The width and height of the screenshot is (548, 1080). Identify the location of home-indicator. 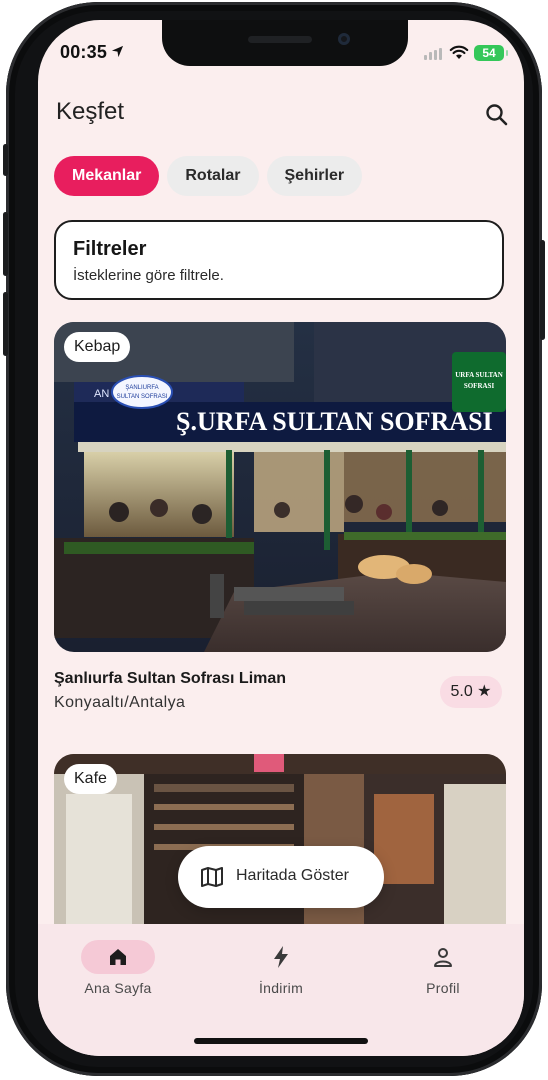
(281, 1041).